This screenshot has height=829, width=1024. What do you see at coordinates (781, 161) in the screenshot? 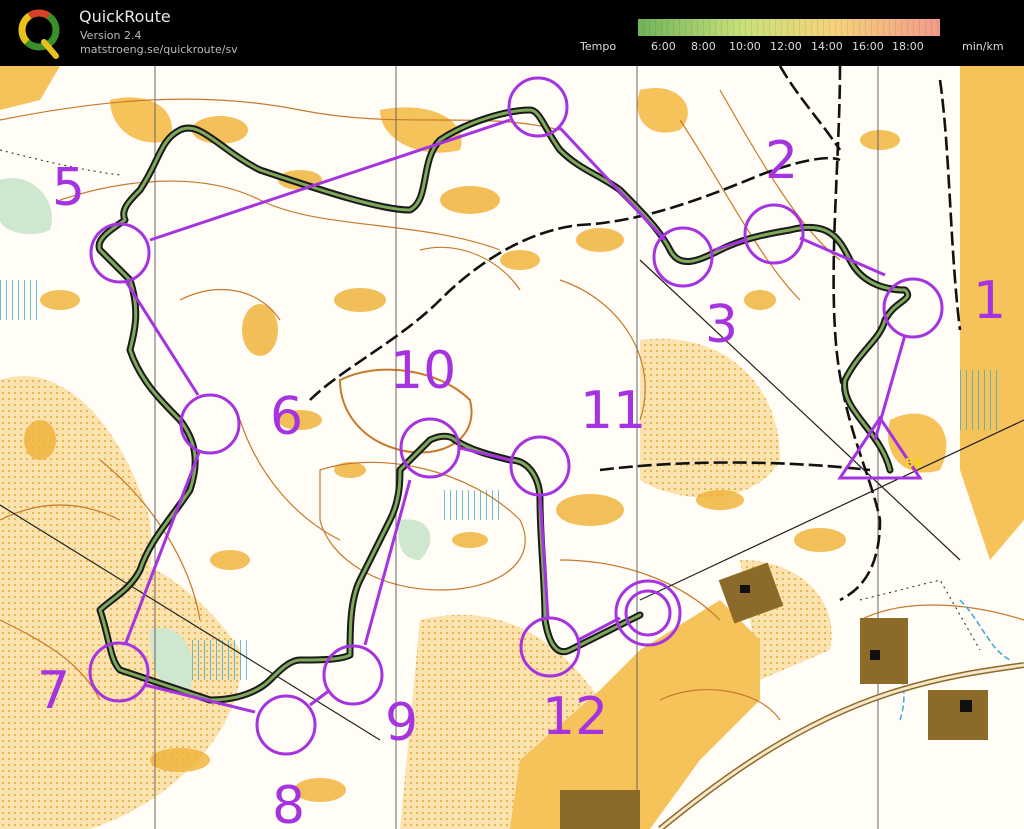
I see `control-number: 2` at bounding box center [781, 161].